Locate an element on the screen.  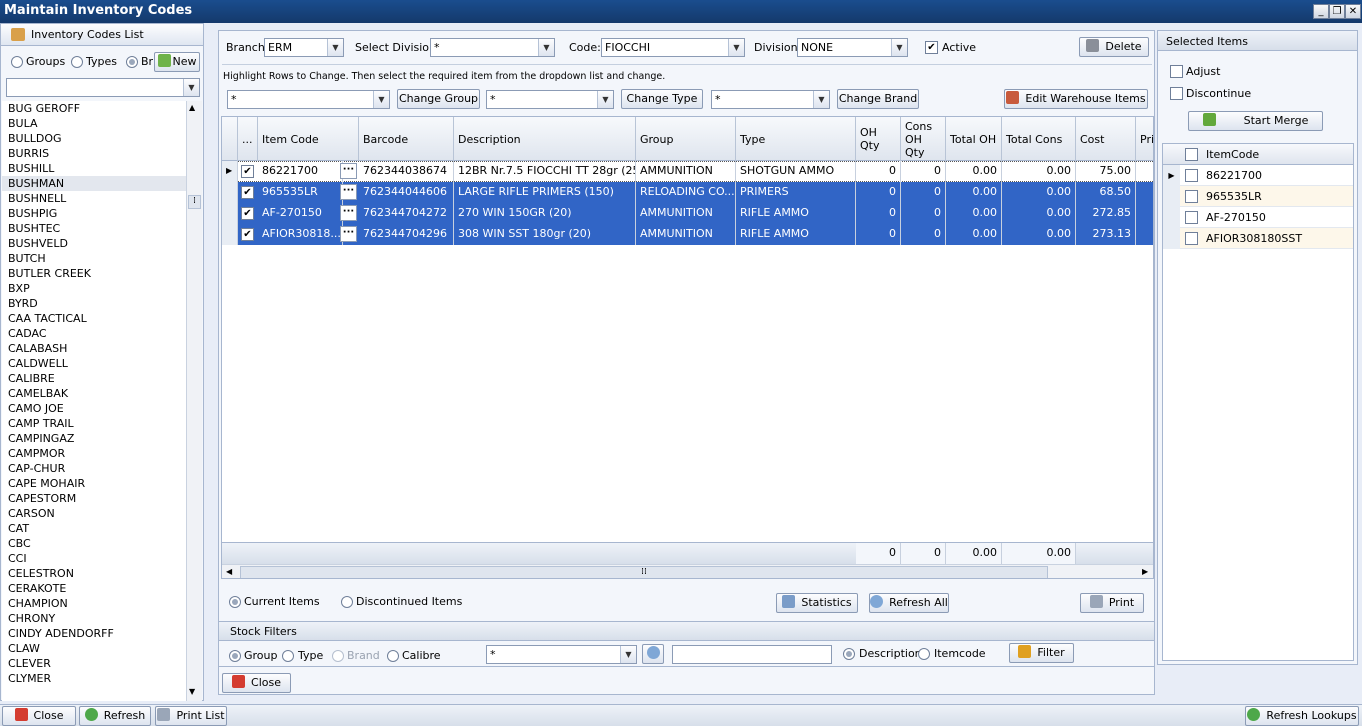
division-combo: NONE ▼ is located at coordinates (852, 47).